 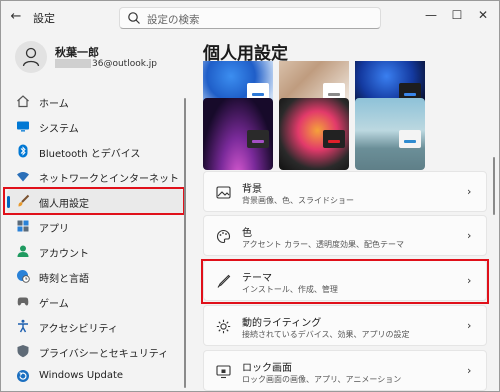 I want to click on sidebar-item-privacy: プライバシーとセキュリティ, so click(x=95, y=351).